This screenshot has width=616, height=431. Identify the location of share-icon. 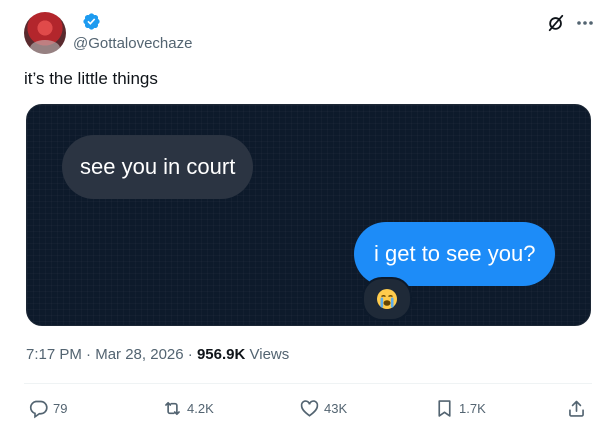
(576, 408).